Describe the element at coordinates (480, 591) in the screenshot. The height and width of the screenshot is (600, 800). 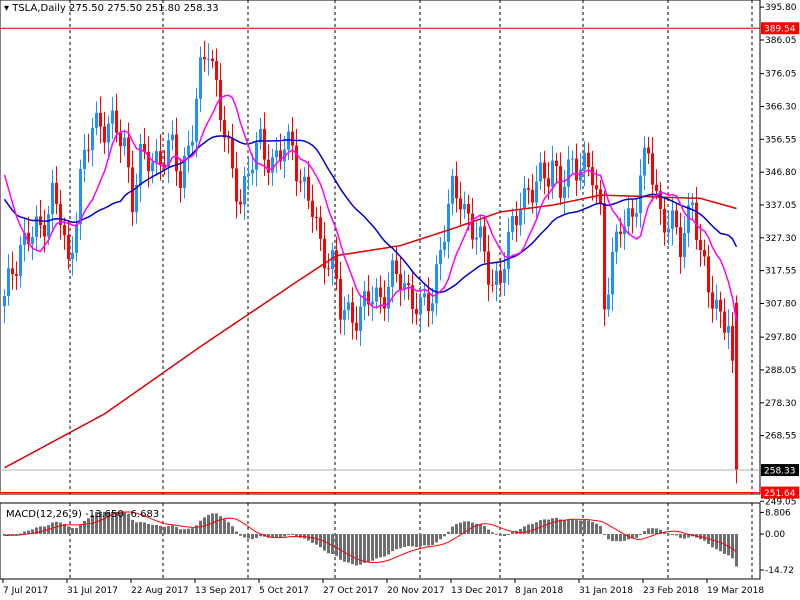
I see `date-label: 13 Dec 2017` at that location.